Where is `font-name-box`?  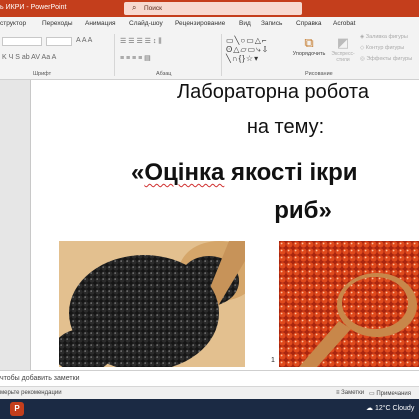 font-name-box is located at coordinates (22, 41).